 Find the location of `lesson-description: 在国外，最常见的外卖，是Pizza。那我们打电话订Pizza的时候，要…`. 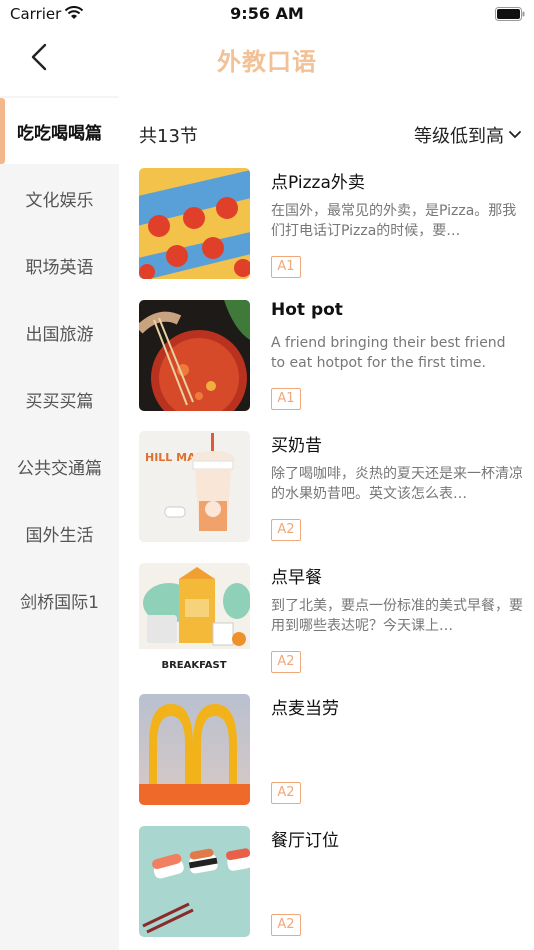

lesson-description: 在国外，最常见的外卖，是Pizza。那我们打电话订Pizza的时候，要… is located at coordinates (394, 221).